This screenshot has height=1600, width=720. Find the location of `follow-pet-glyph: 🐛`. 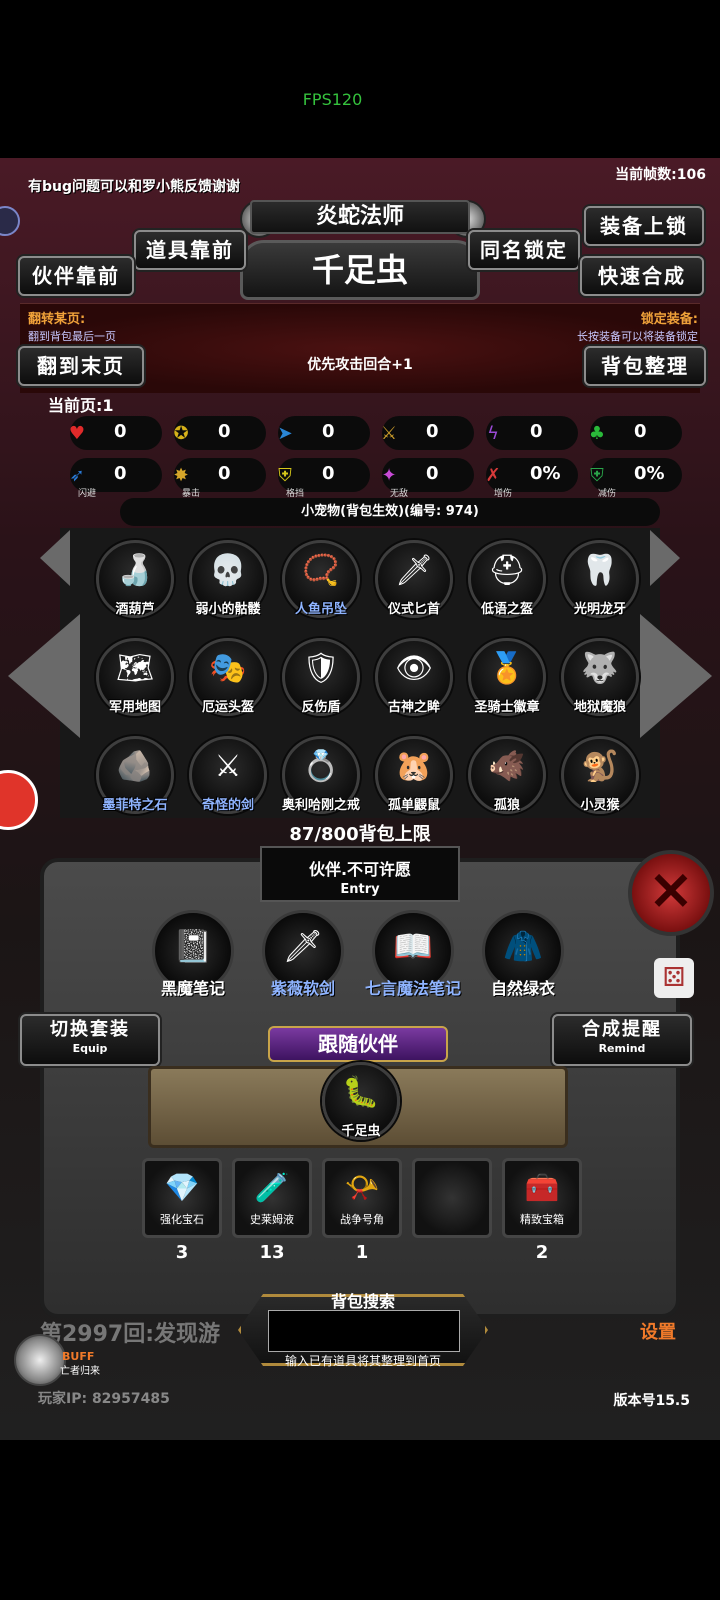

follow-pet-glyph: 🐛 is located at coordinates (361, 1092).